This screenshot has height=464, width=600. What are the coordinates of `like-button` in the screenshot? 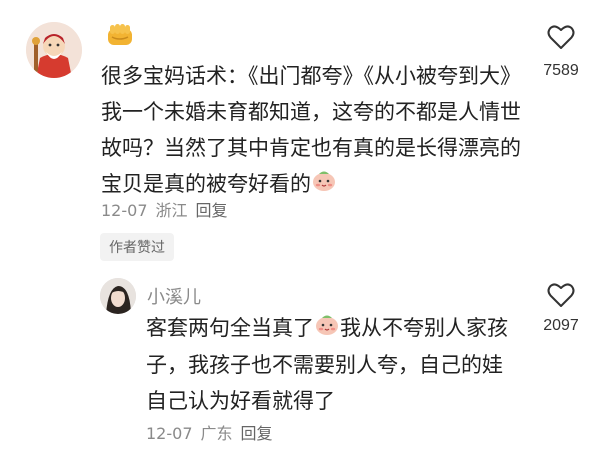 It's located at (561, 39).